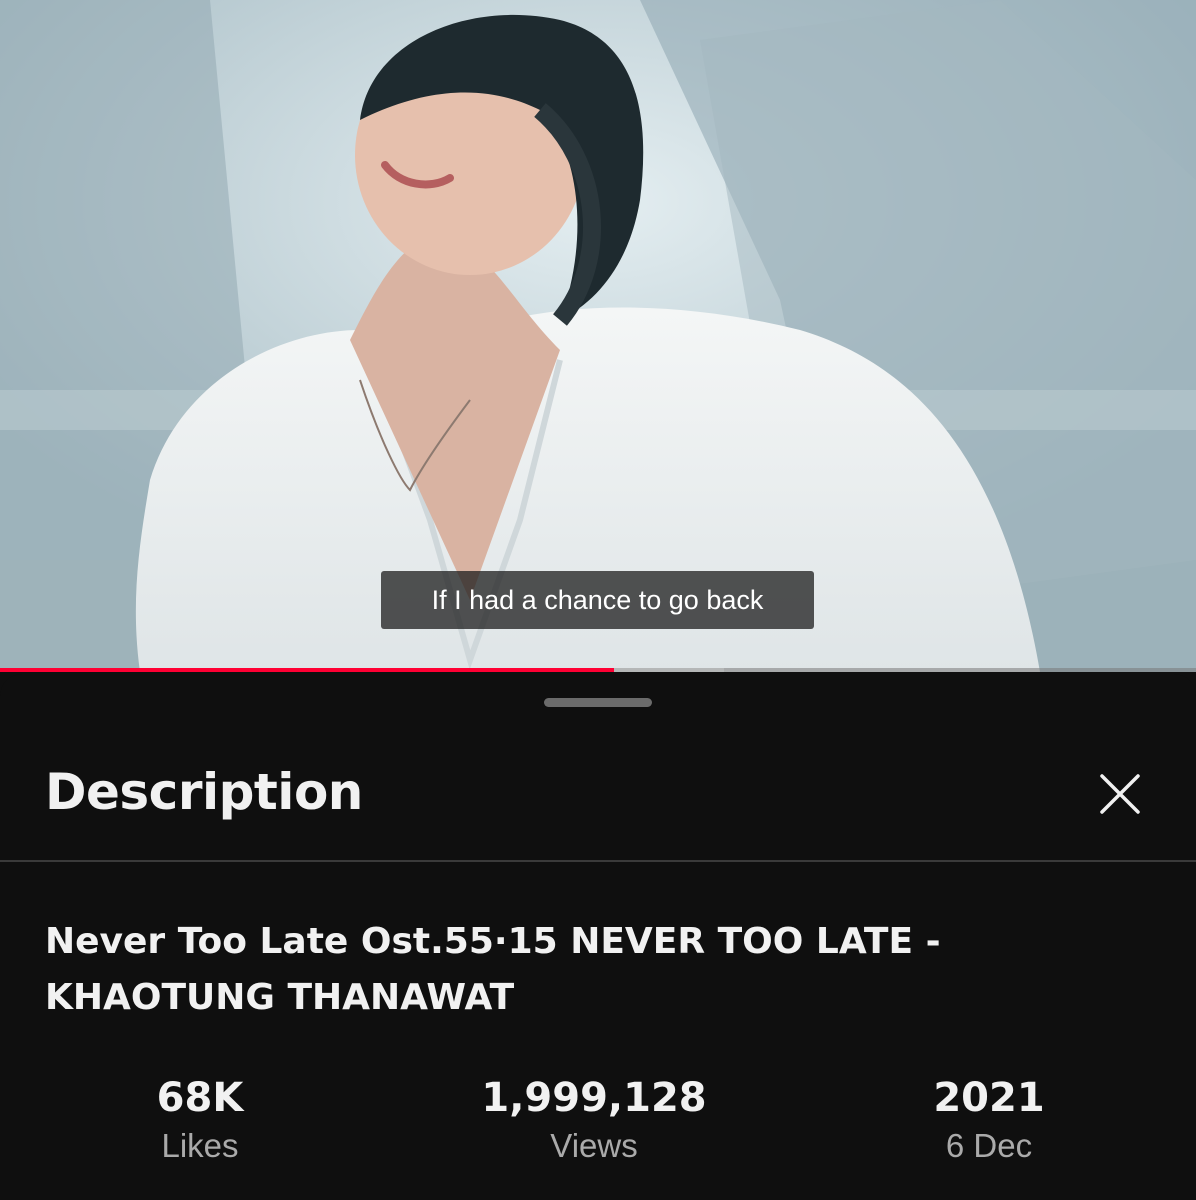 This screenshot has width=1196, height=1200. I want to click on close-button, so click(1120, 794).